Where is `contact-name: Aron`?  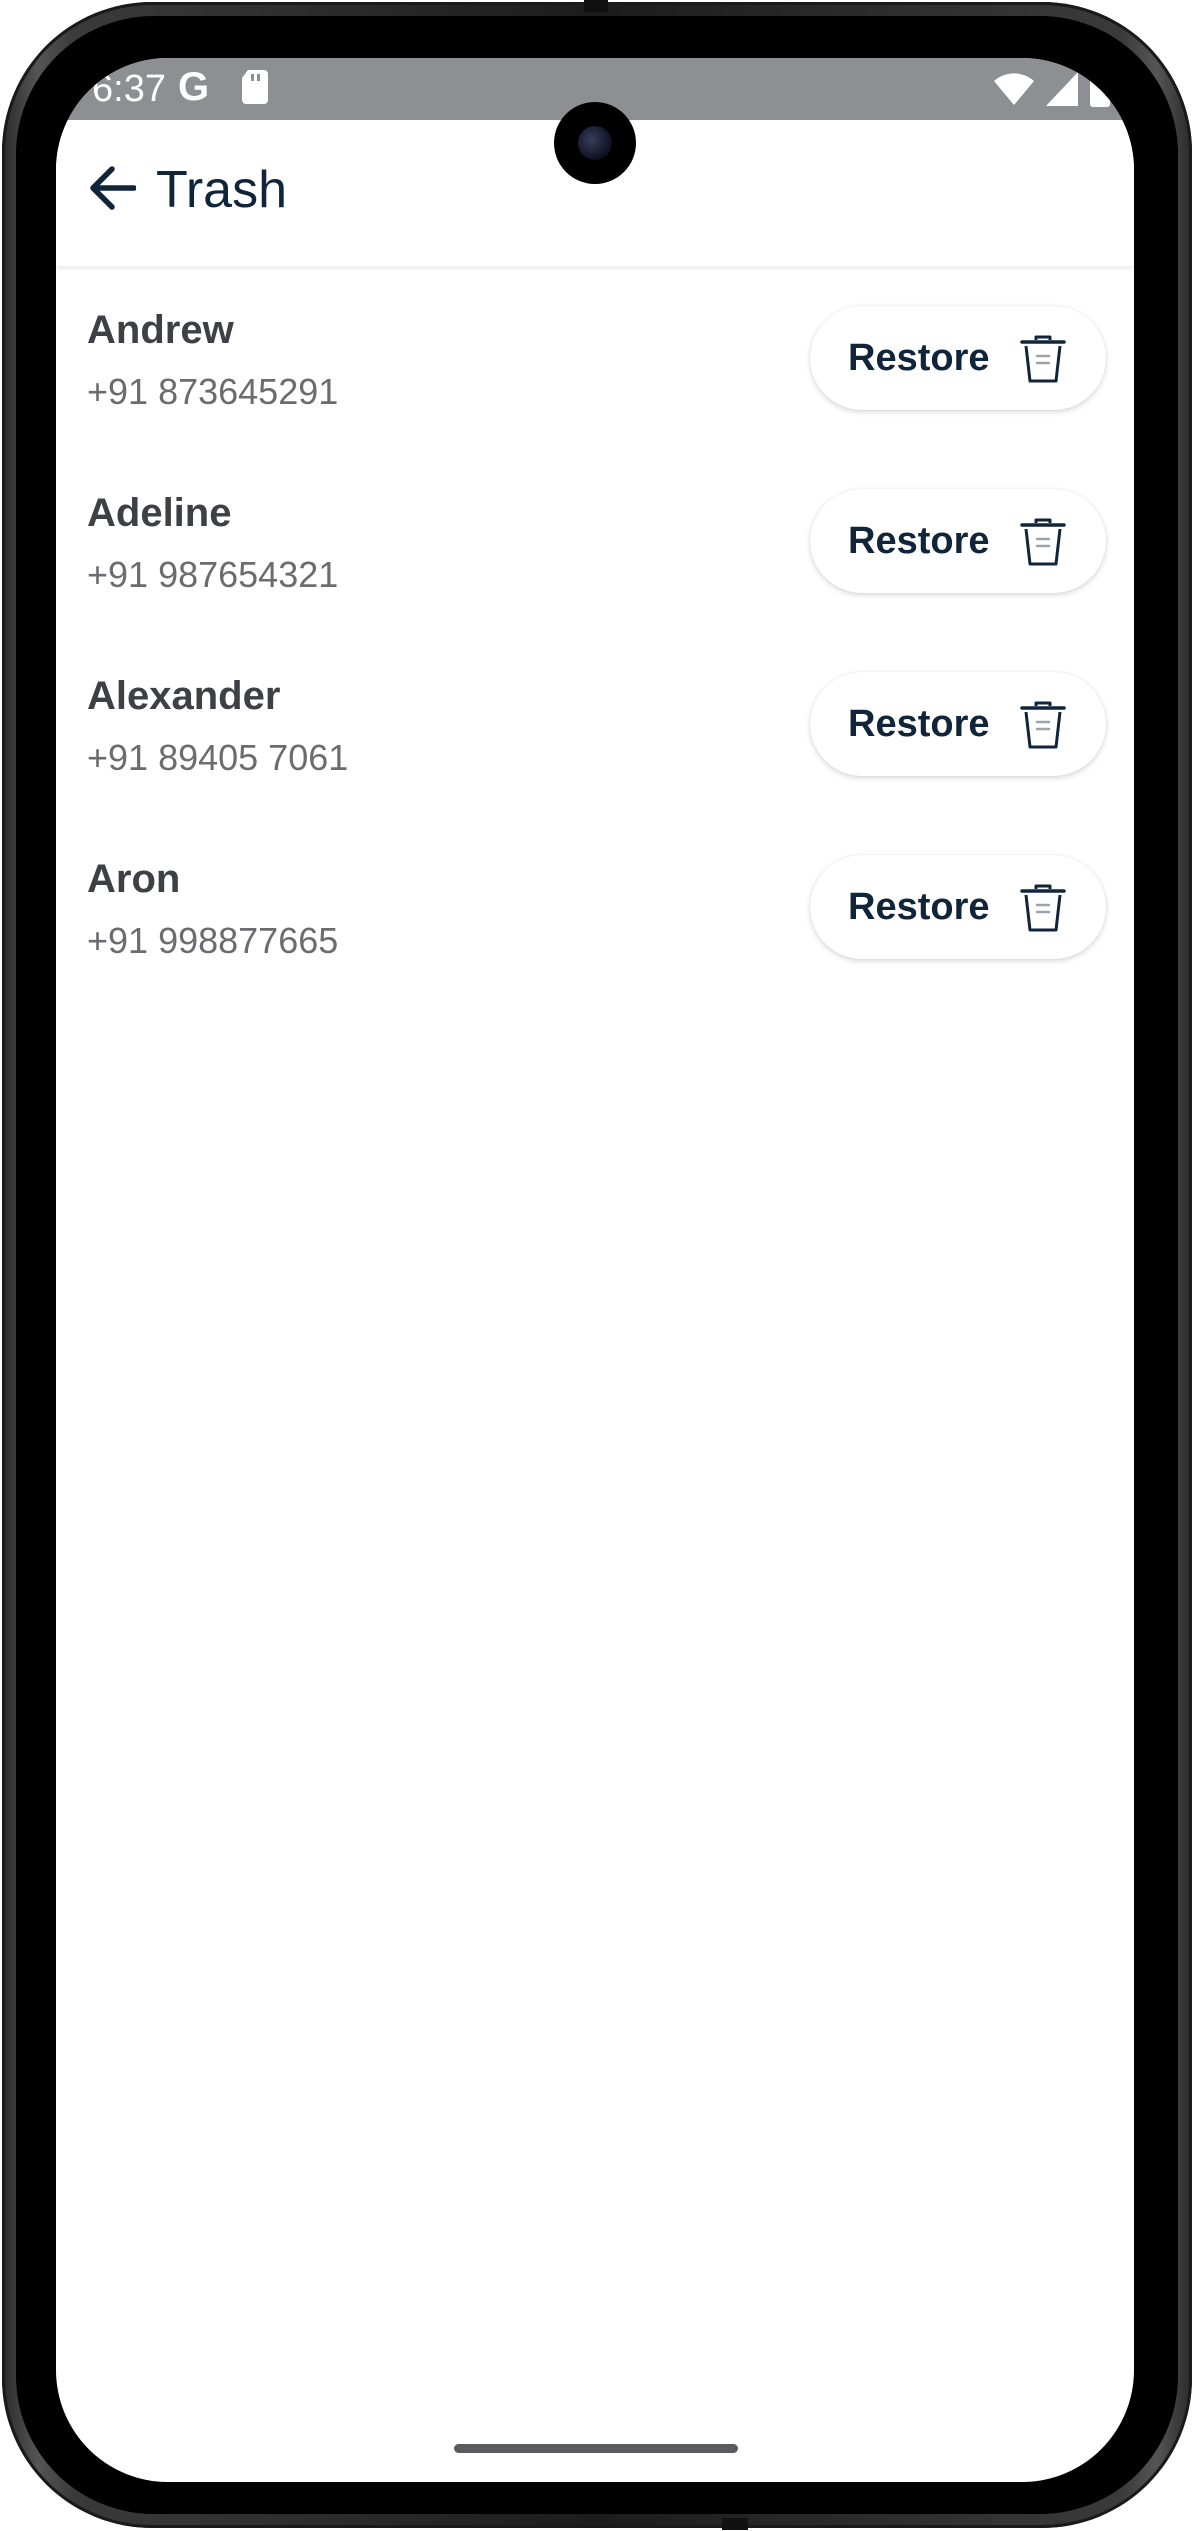
contact-name: Aron is located at coordinates (134, 879).